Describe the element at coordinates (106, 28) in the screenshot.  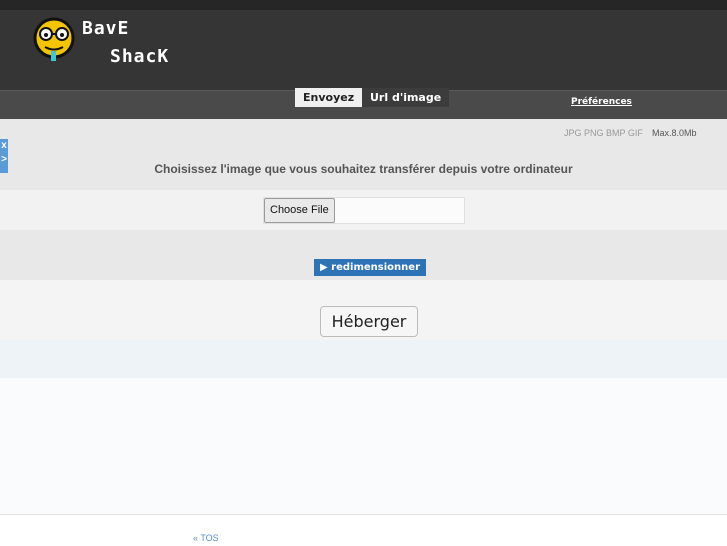
I see `logo-text-line1: BavE` at that location.